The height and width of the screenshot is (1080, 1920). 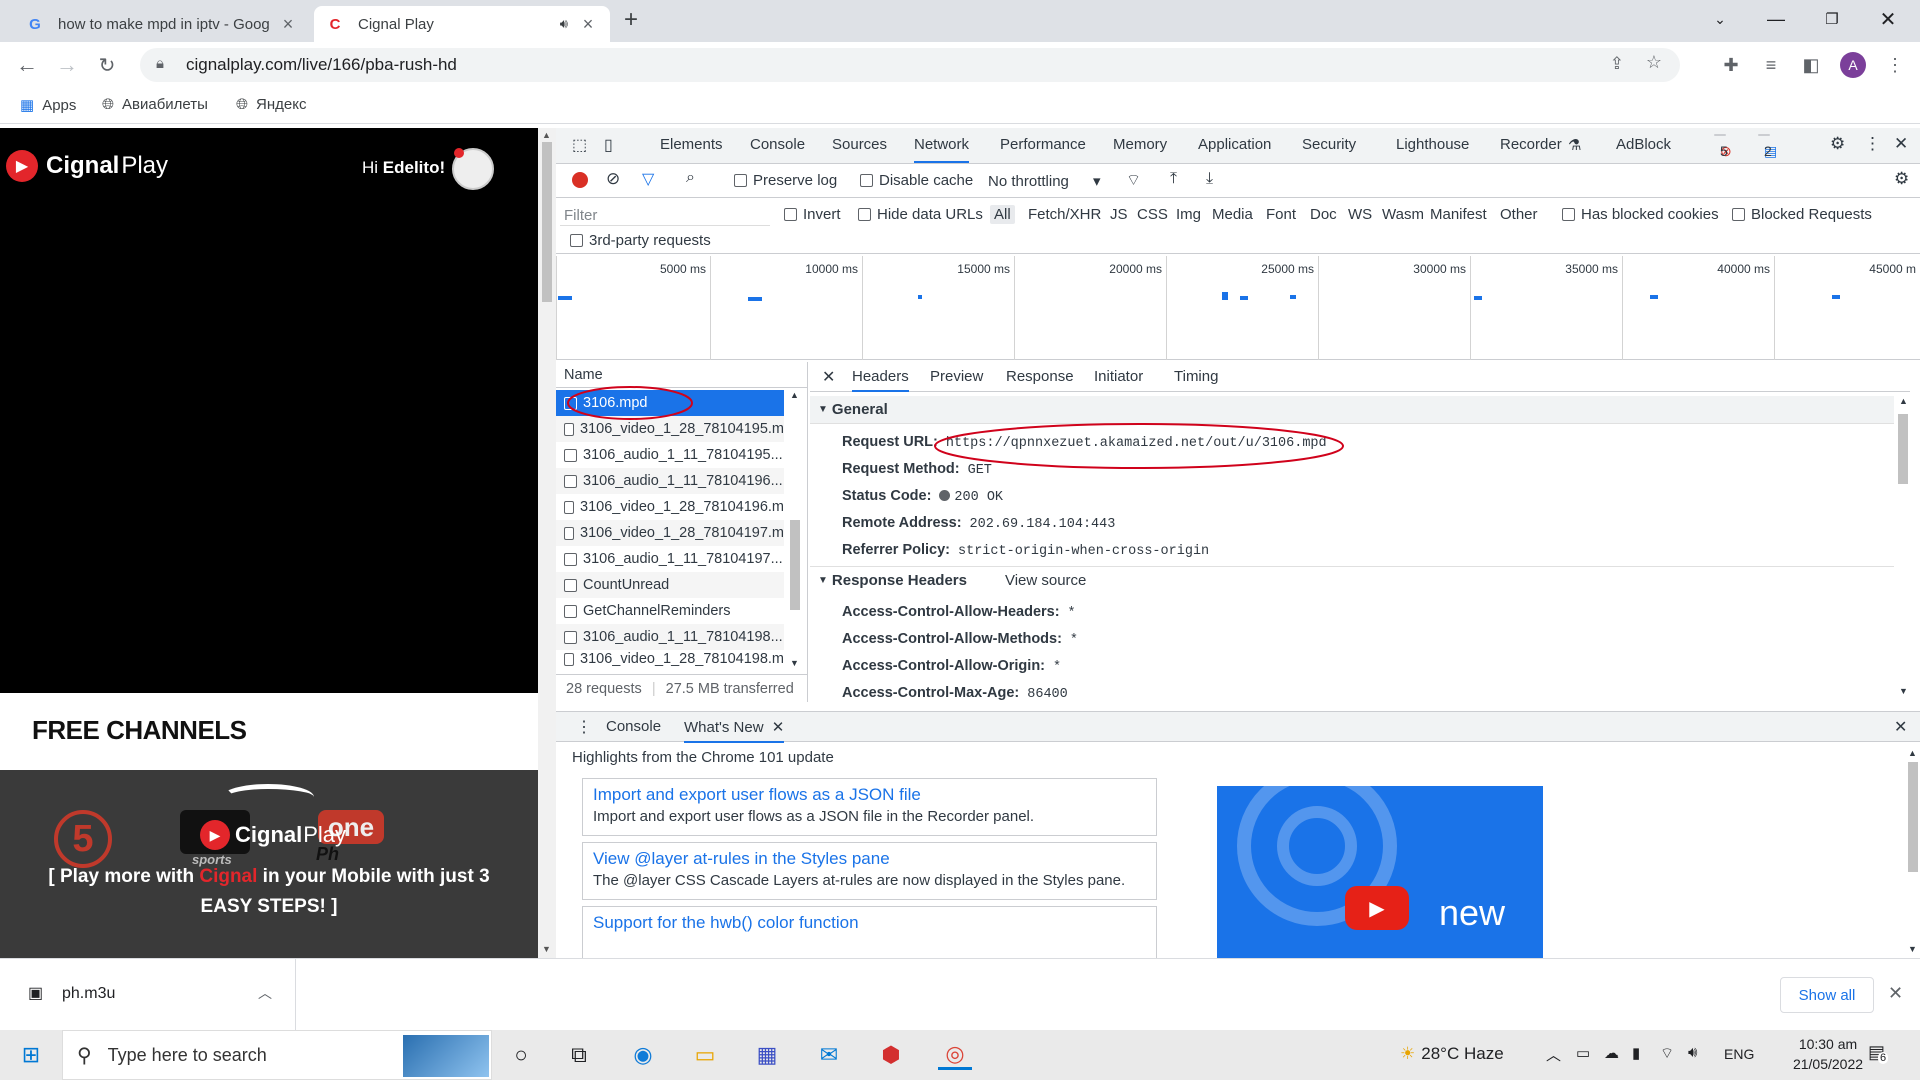 What do you see at coordinates (880, 380) in the screenshot?
I see `tab-headers: Headers` at bounding box center [880, 380].